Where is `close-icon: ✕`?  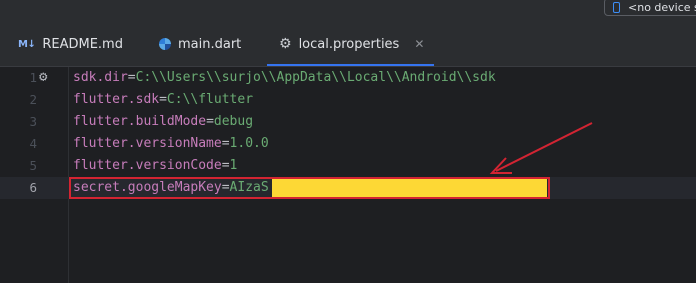
close-icon: ✕ is located at coordinates (419, 44).